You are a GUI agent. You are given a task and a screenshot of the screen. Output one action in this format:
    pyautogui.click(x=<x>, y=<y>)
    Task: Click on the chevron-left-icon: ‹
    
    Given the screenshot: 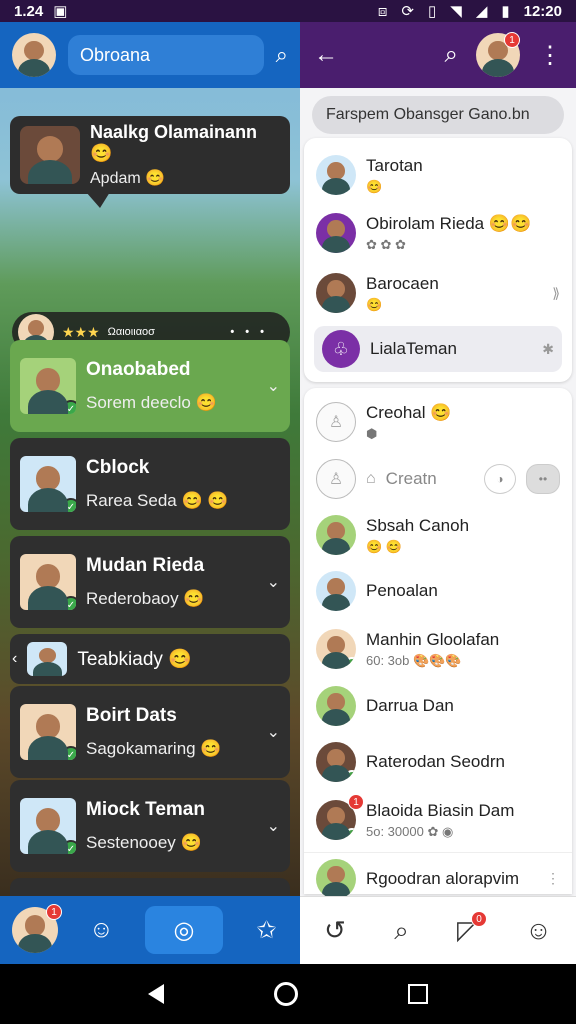 What is the action you would take?
    pyautogui.click(x=14, y=659)
    